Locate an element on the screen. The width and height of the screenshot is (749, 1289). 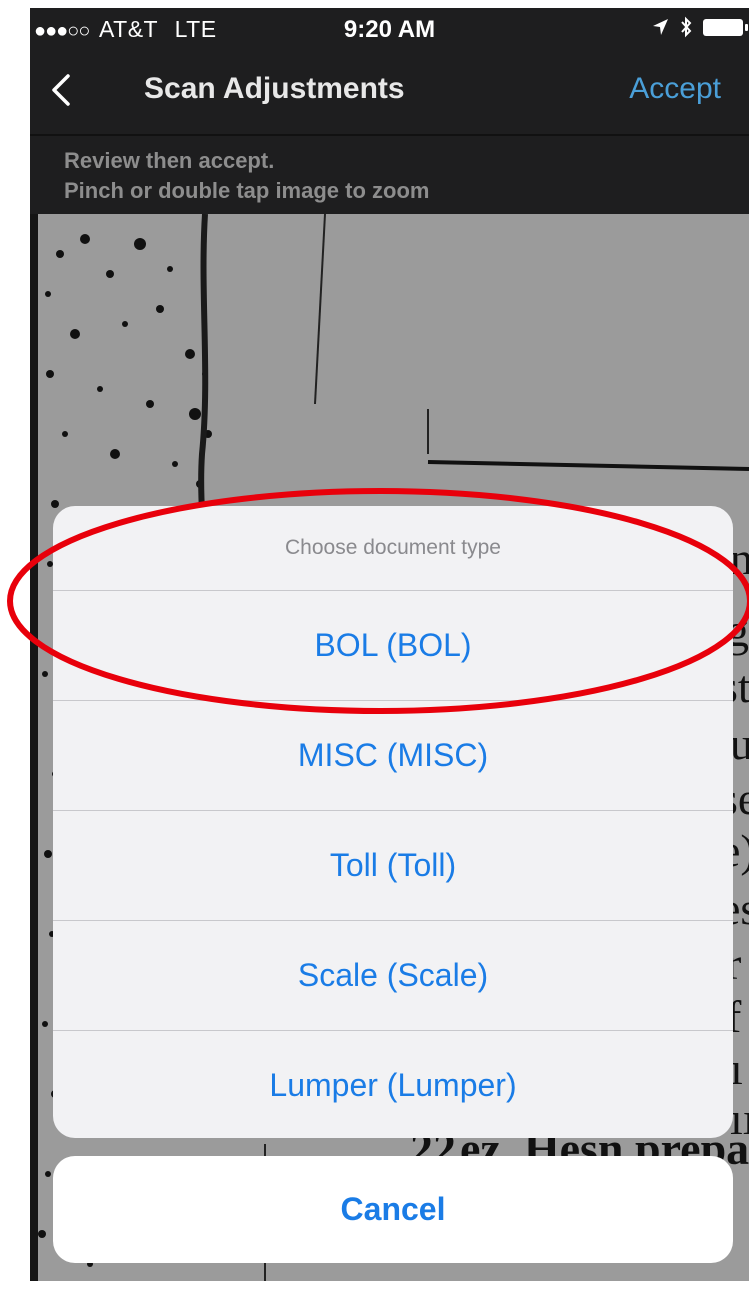
instruction-line-1: Review then accept. is located at coordinates (169, 160).